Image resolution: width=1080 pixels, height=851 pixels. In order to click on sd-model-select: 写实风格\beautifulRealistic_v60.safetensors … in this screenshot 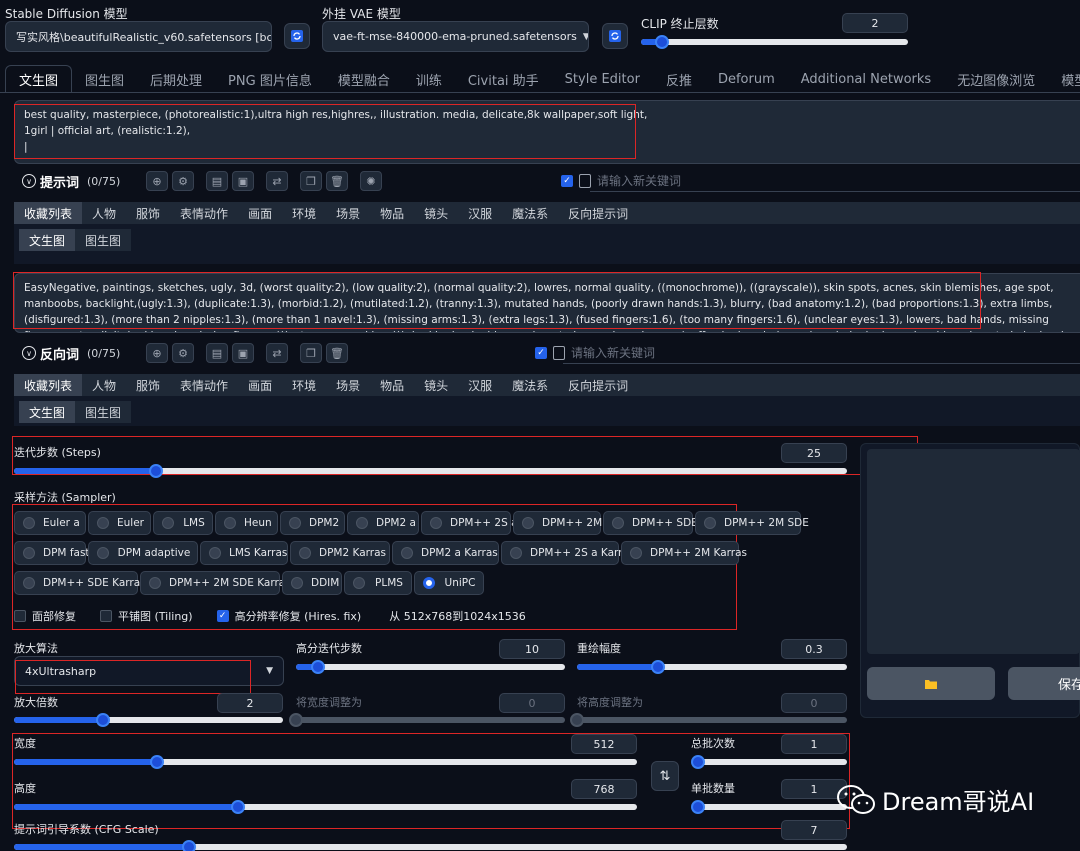, I will do `click(138, 36)`.